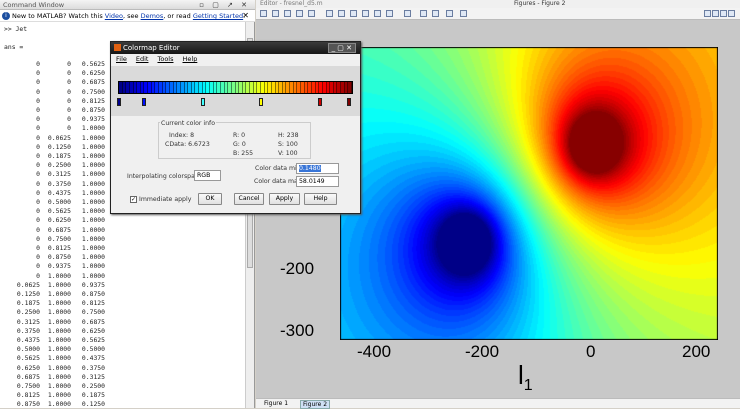 The height and width of the screenshot is (409, 740). I want to click on color-data-max-field: 58.0149, so click(317, 181).